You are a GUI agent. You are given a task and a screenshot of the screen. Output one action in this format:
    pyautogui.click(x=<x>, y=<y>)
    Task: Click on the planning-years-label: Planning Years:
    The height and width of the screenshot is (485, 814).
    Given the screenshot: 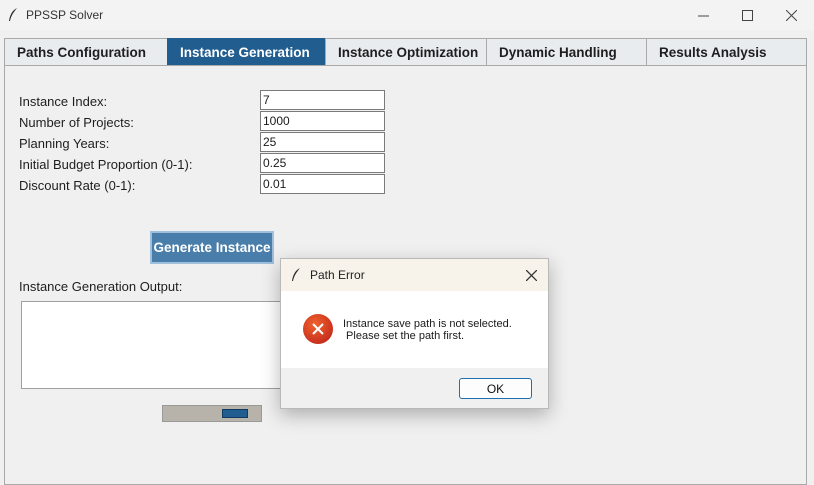 What is the action you would take?
    pyautogui.click(x=64, y=143)
    